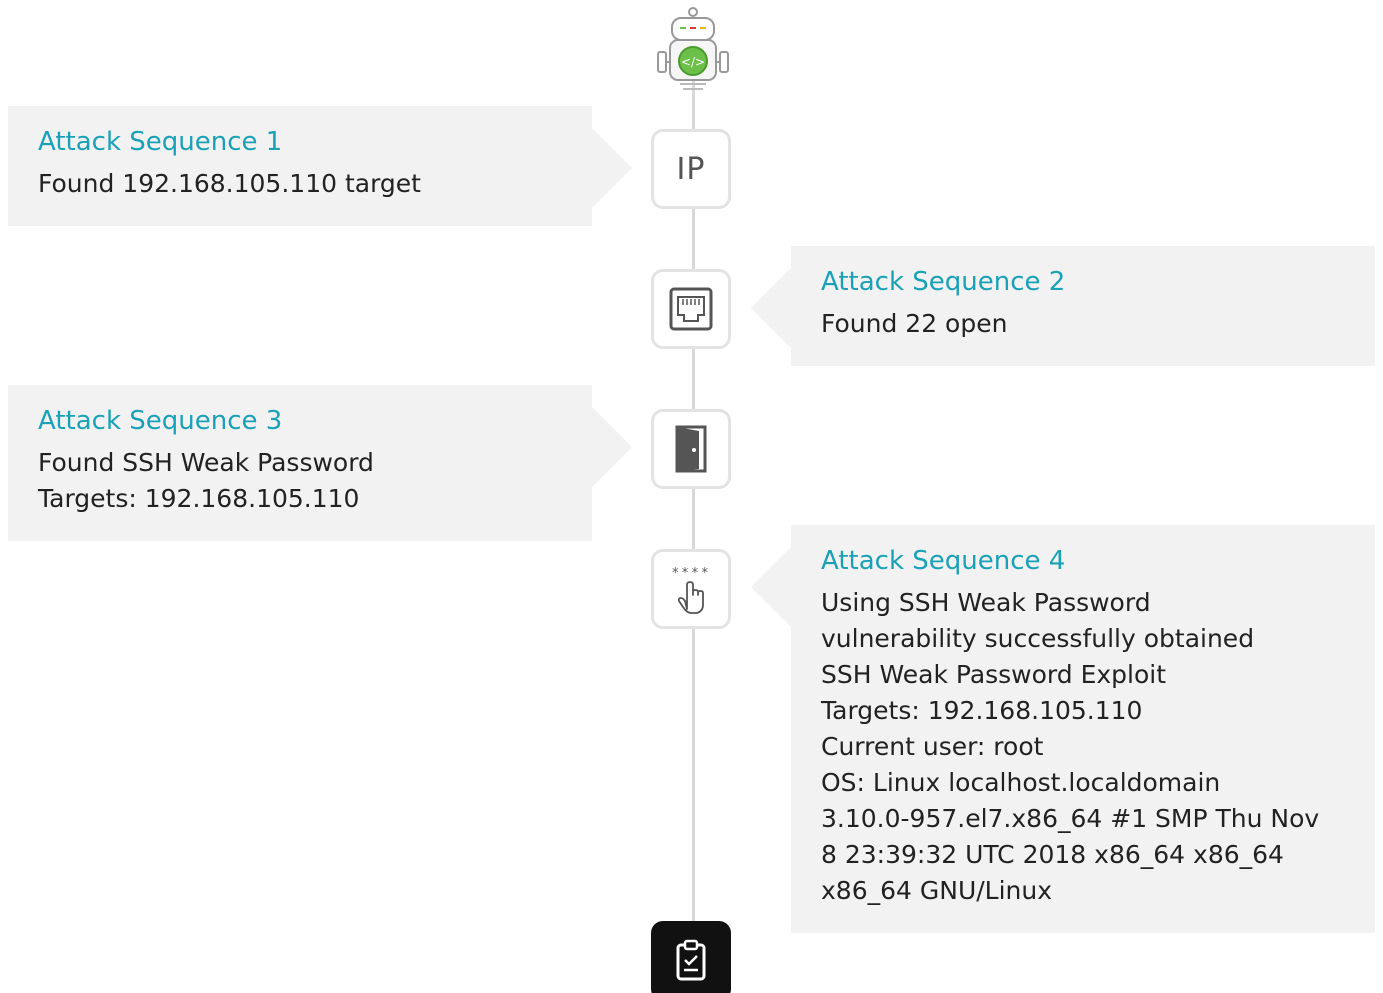 The height and width of the screenshot is (993, 1383). I want to click on attack-sequence-line: x86_64 GNU/Linux, so click(937, 890).